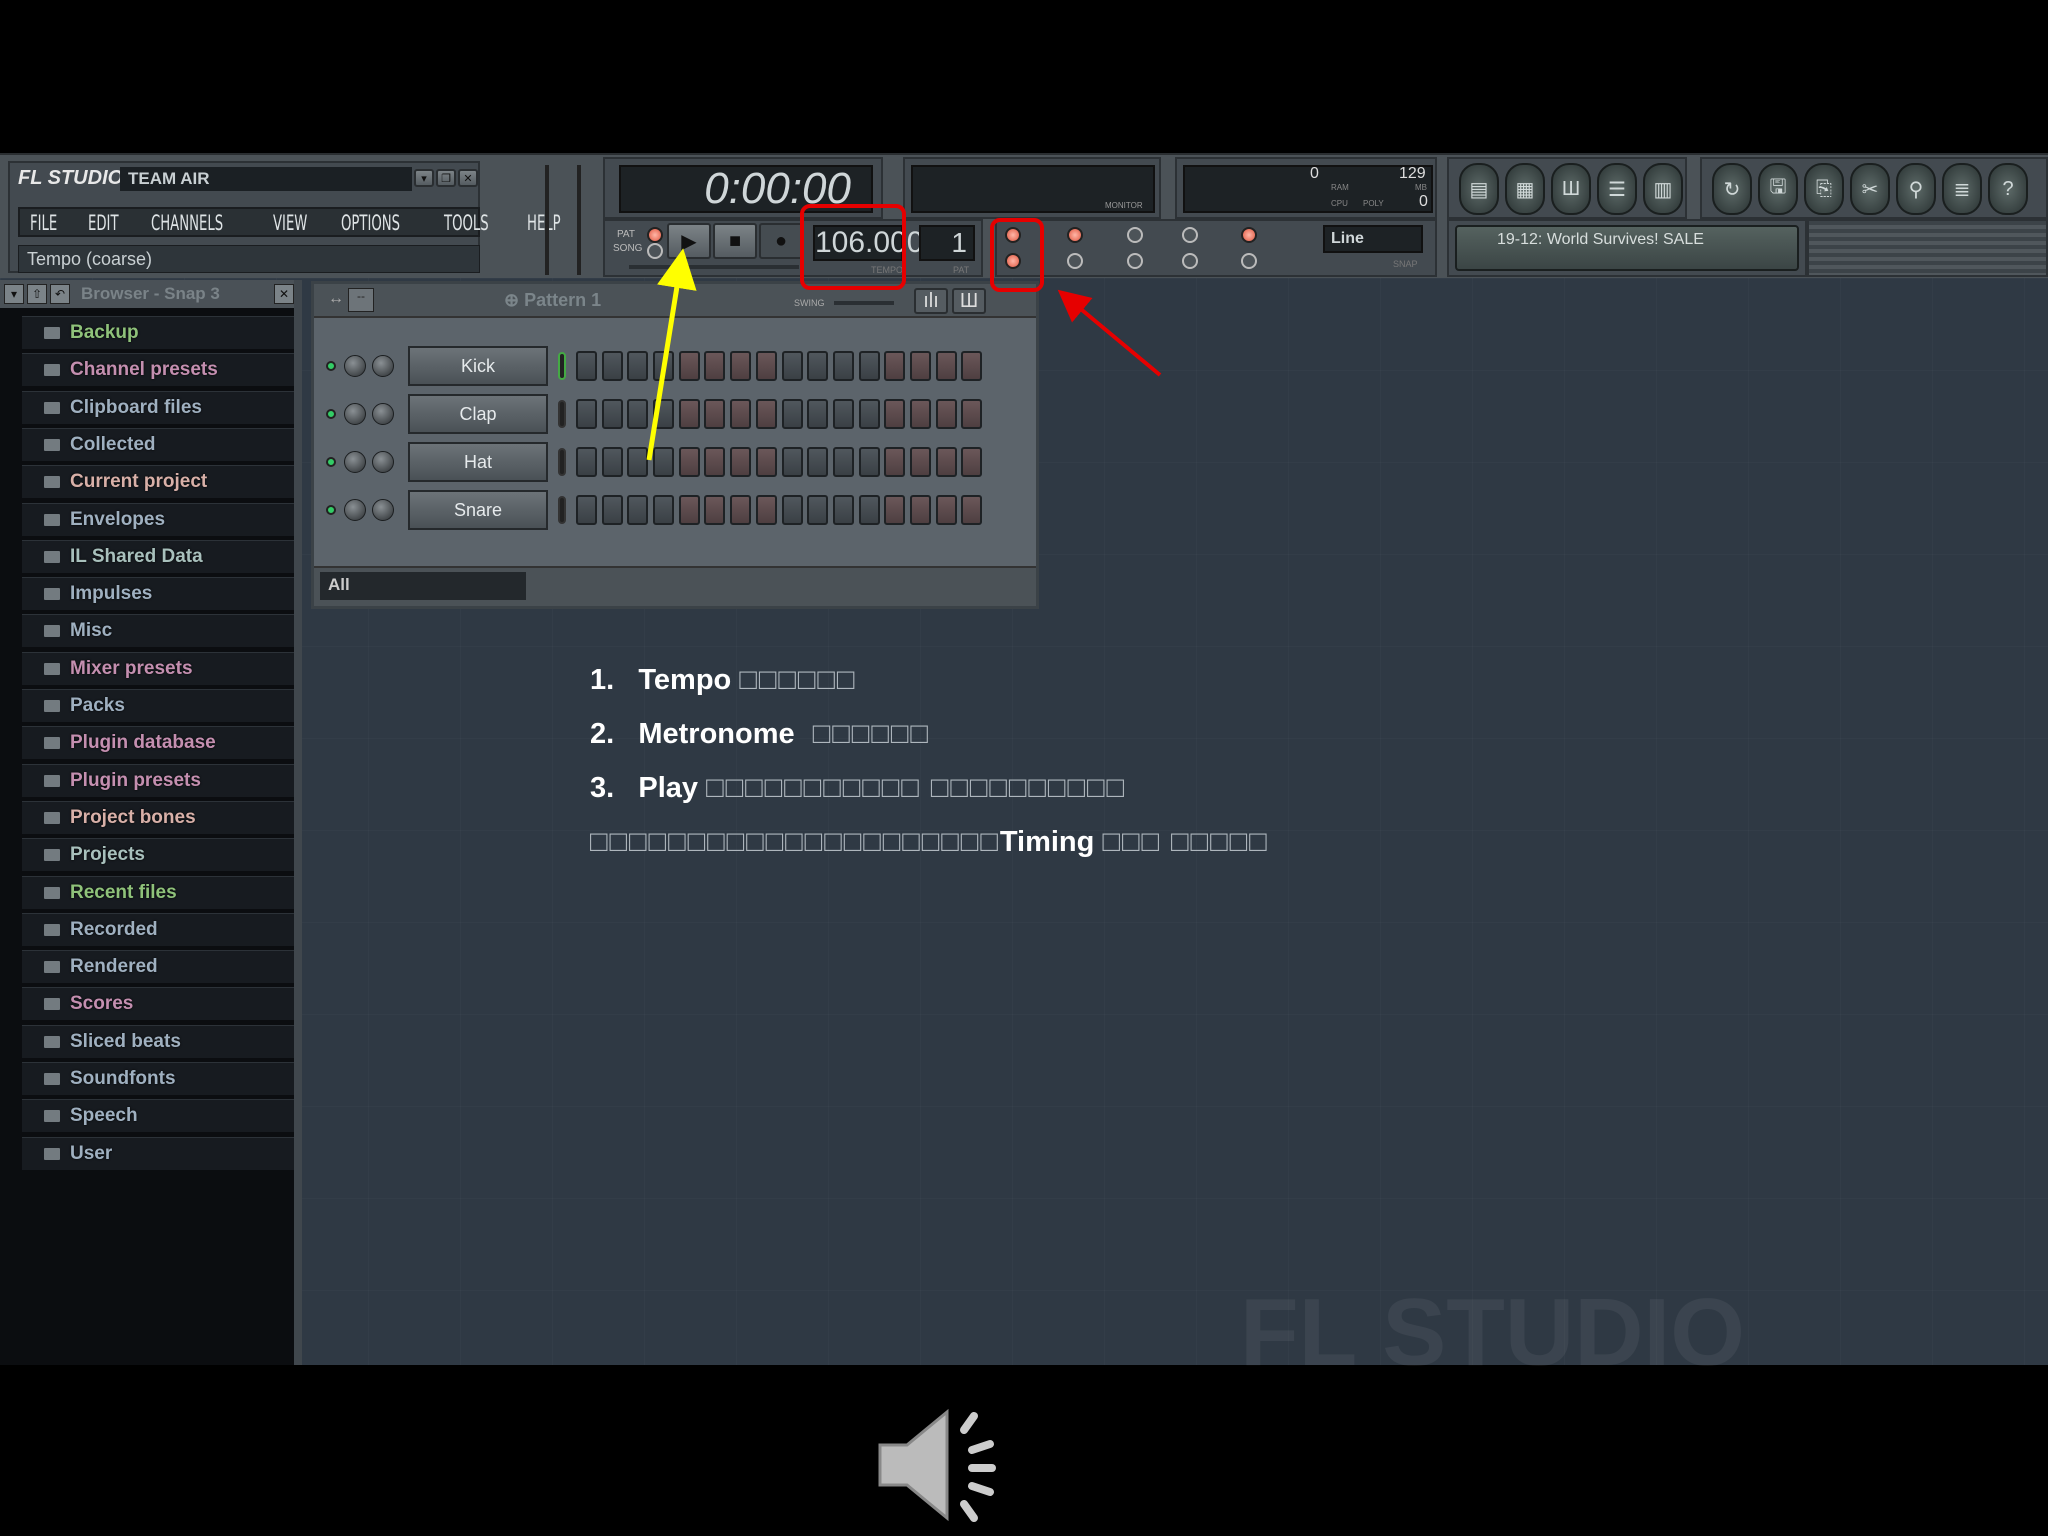 This screenshot has height=1536, width=2048. What do you see at coordinates (904, 354) in the screenshot?
I see `annotation-arrows` at bounding box center [904, 354].